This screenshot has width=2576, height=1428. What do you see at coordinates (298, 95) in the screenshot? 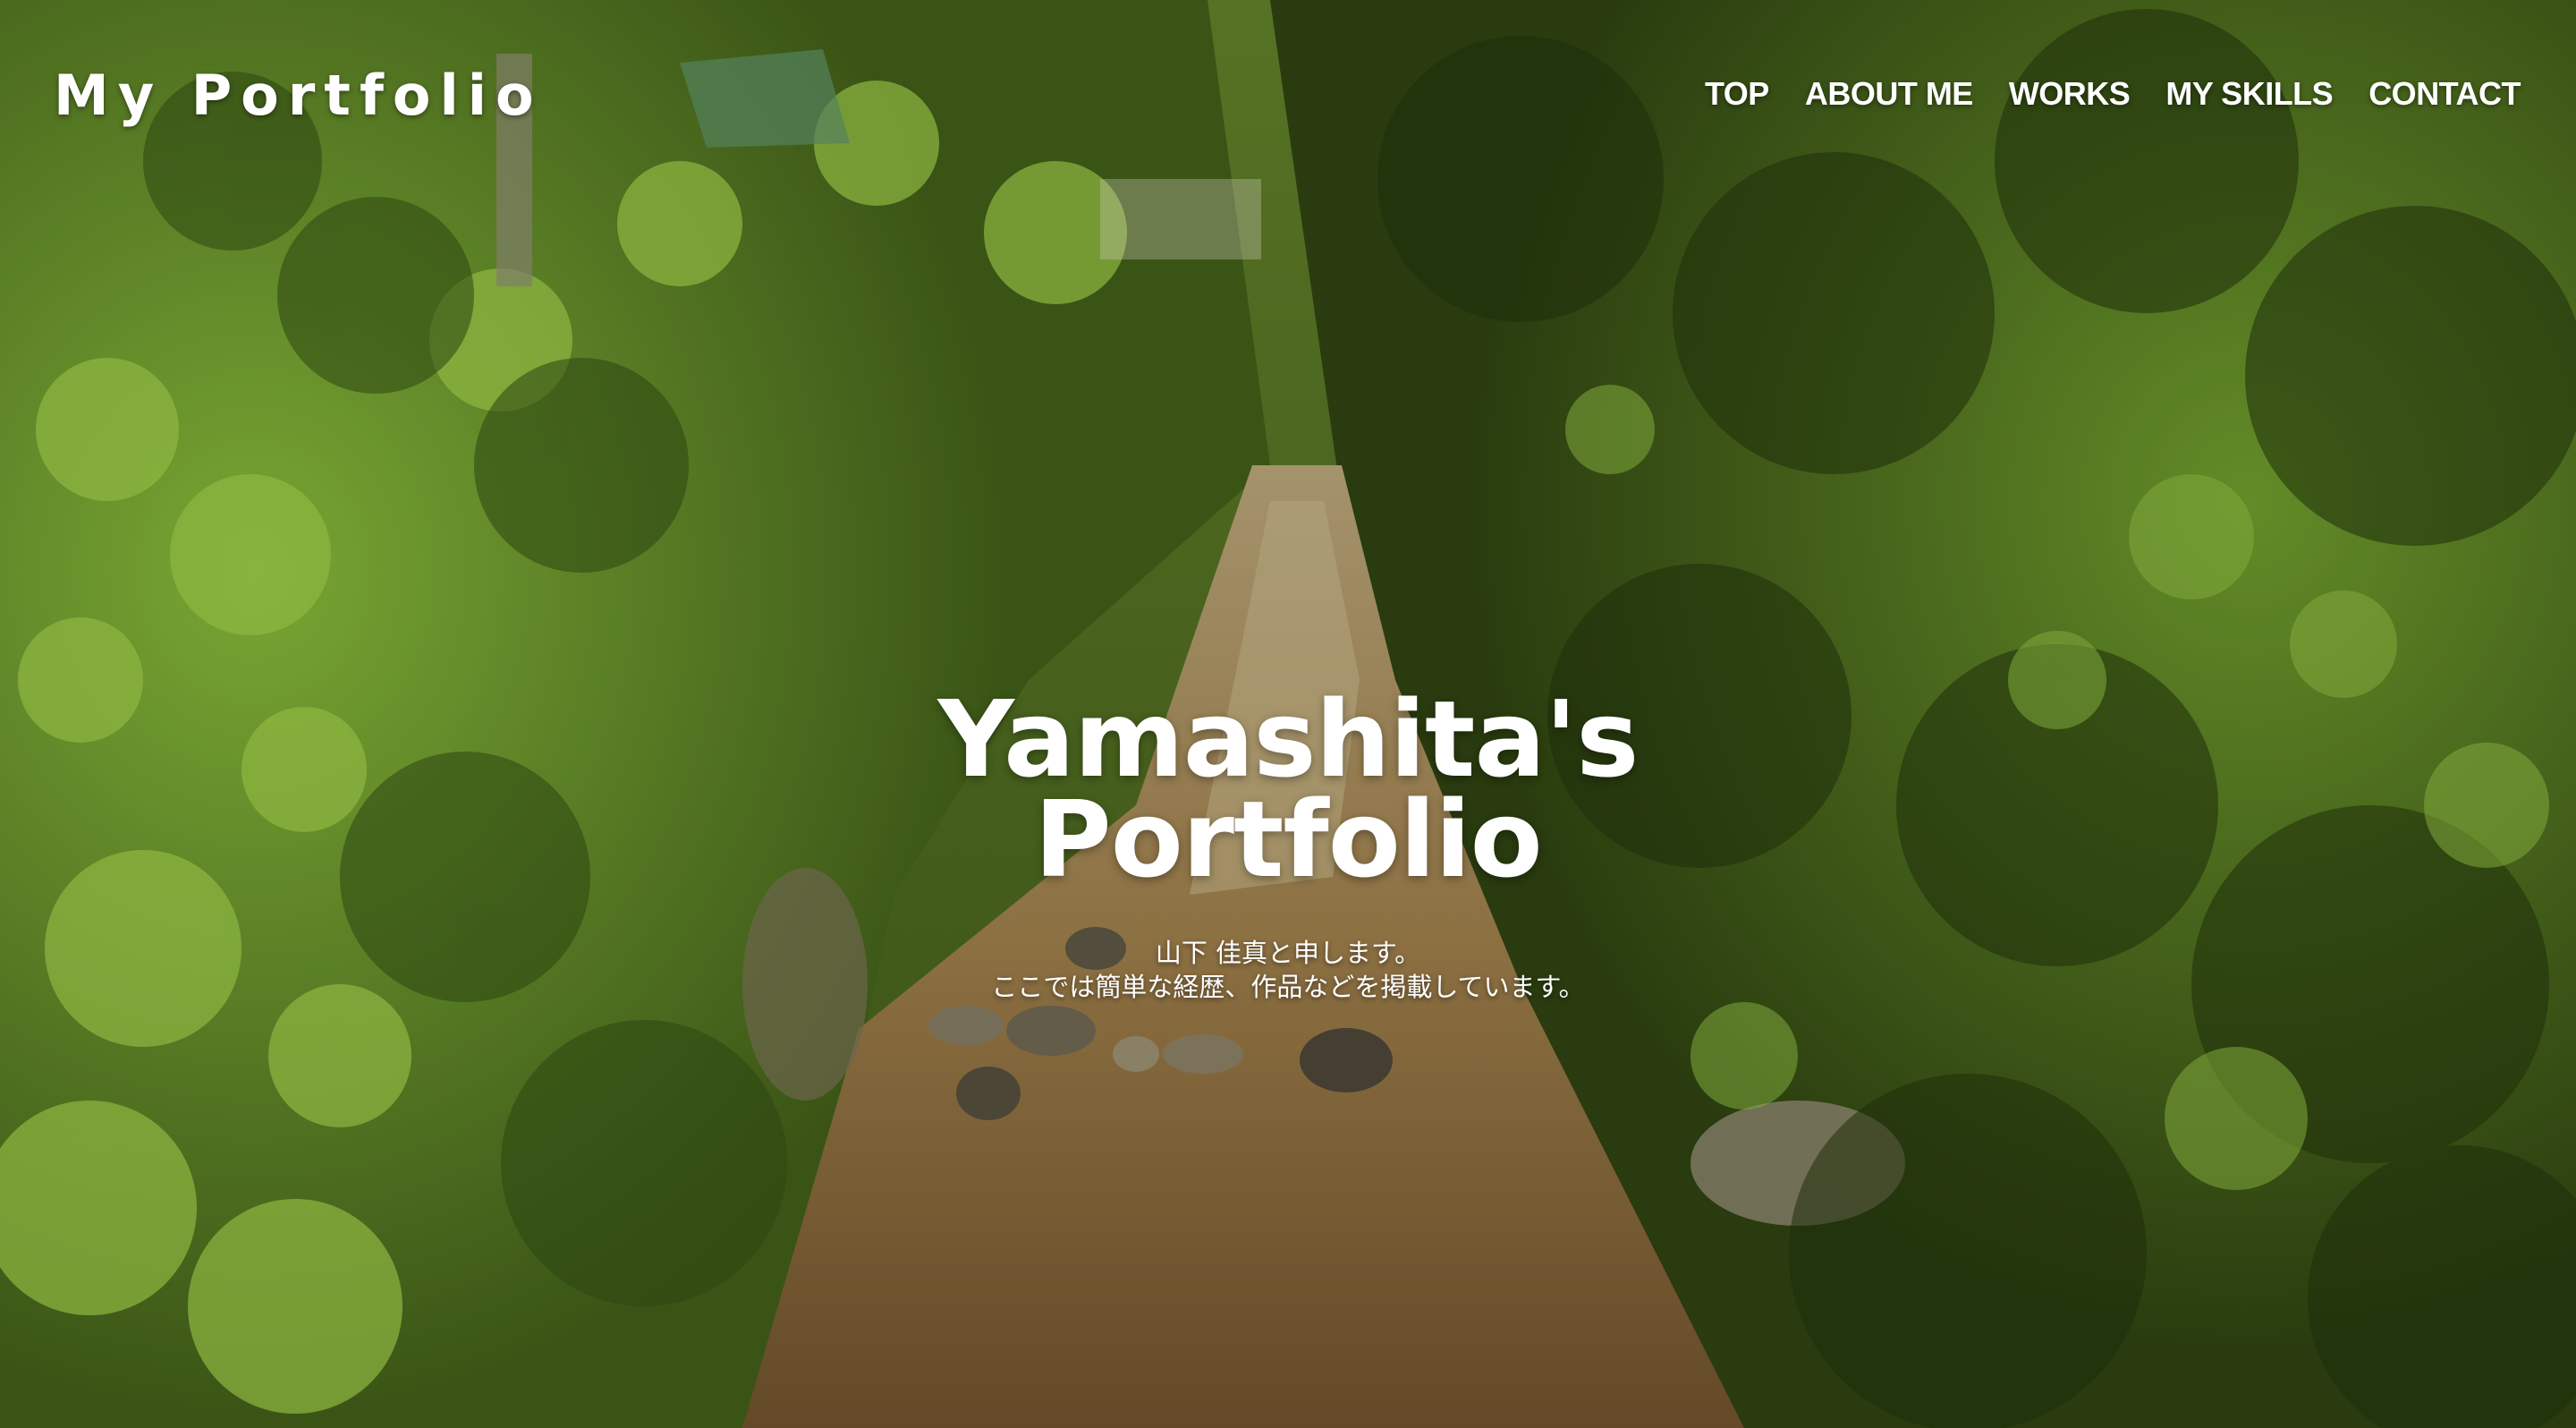
I see `site-logo: My Portfolio` at bounding box center [298, 95].